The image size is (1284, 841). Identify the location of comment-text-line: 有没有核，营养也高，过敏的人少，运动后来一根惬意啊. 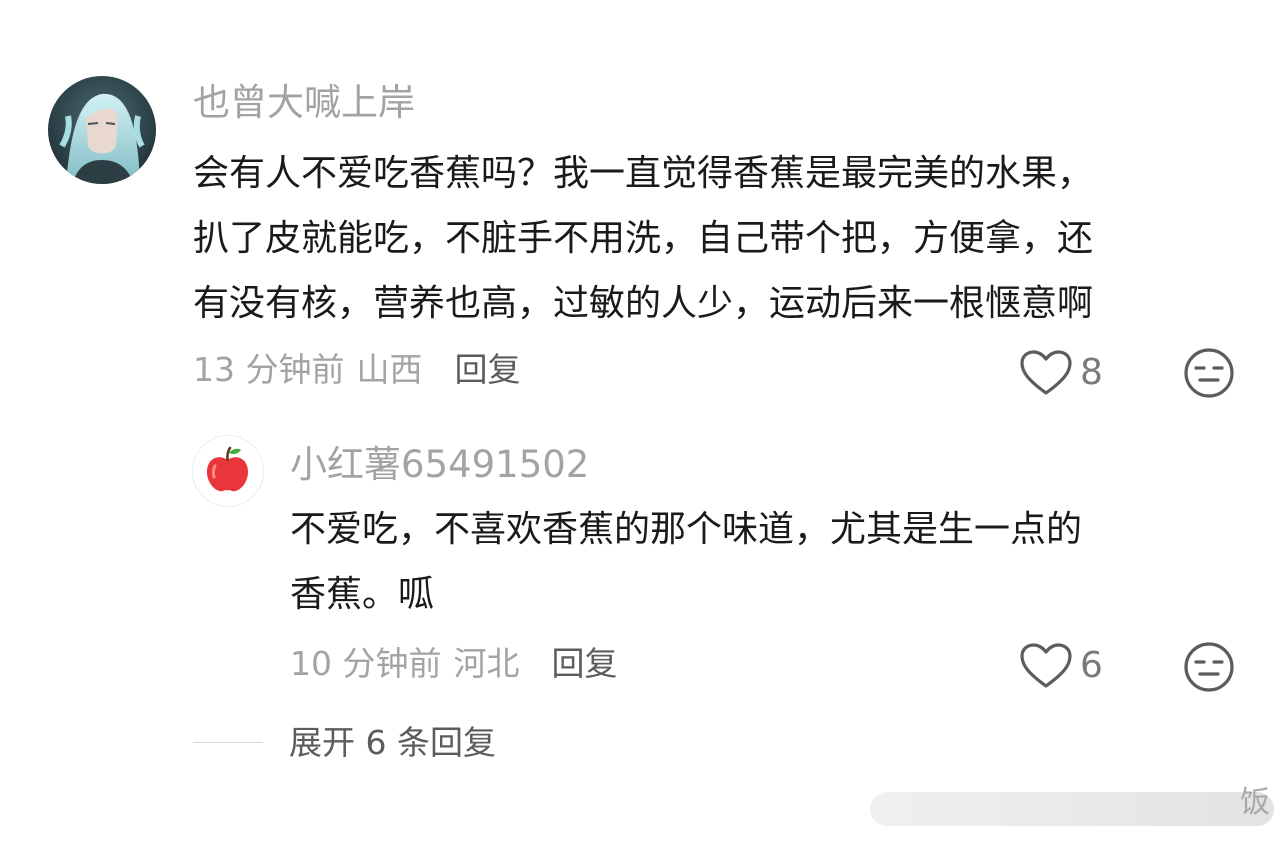
(643, 303).